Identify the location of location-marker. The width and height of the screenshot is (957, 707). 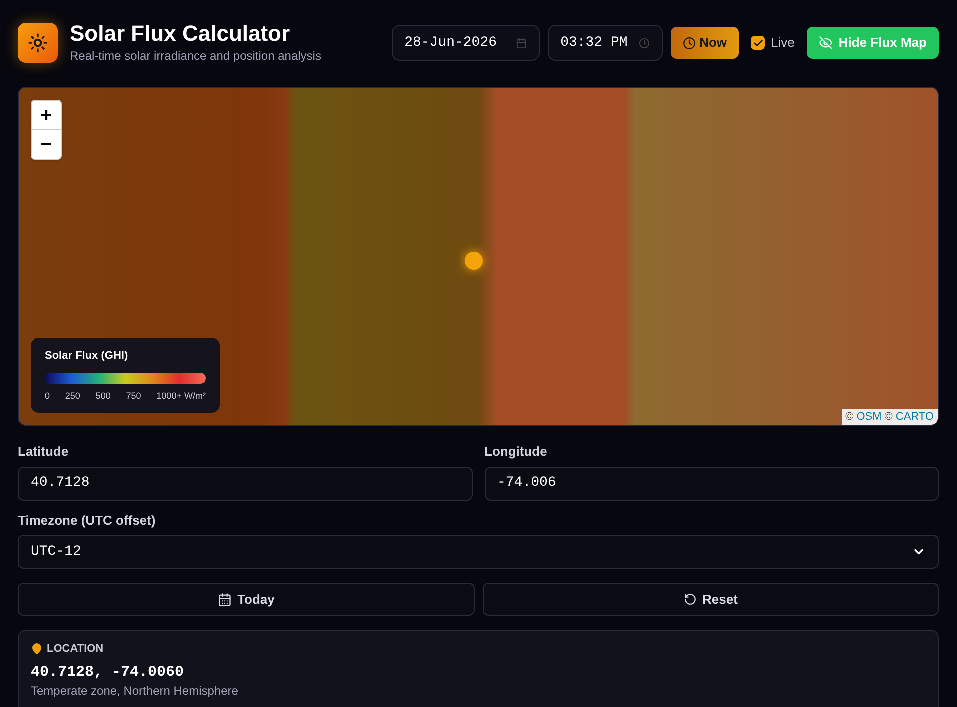
(474, 261).